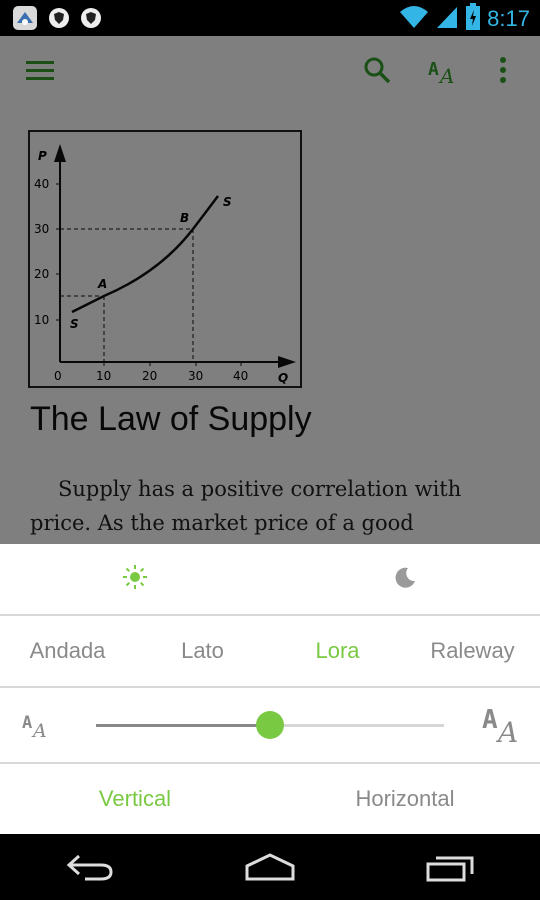  I want to click on signal-icon, so click(447, 19).